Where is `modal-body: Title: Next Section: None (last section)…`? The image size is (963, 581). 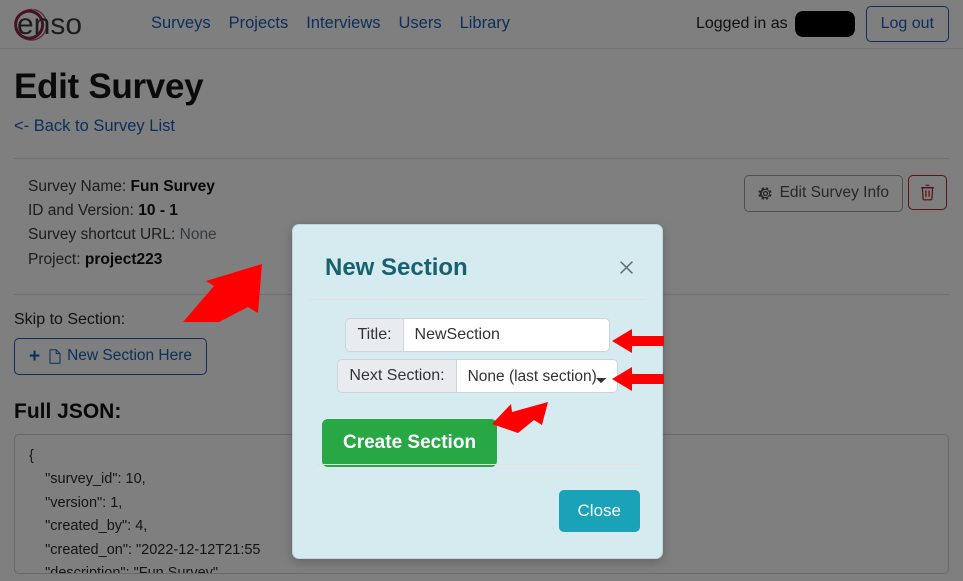 modal-body: Title: Next Section: None (last section)… is located at coordinates (477, 383).